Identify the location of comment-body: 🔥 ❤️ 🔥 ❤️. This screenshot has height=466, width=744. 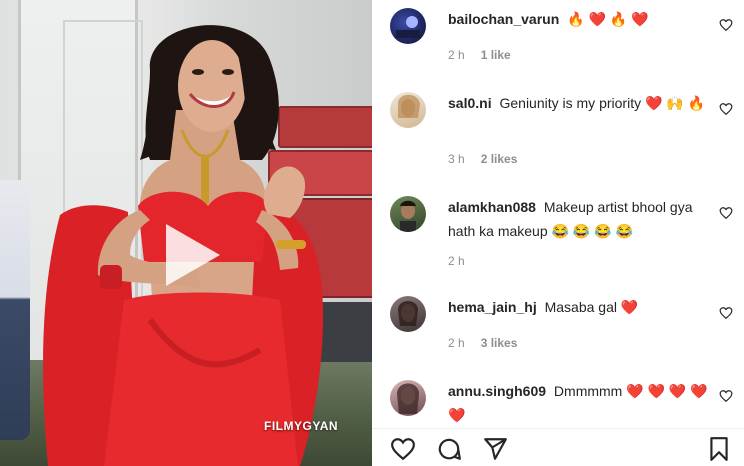
(608, 19).